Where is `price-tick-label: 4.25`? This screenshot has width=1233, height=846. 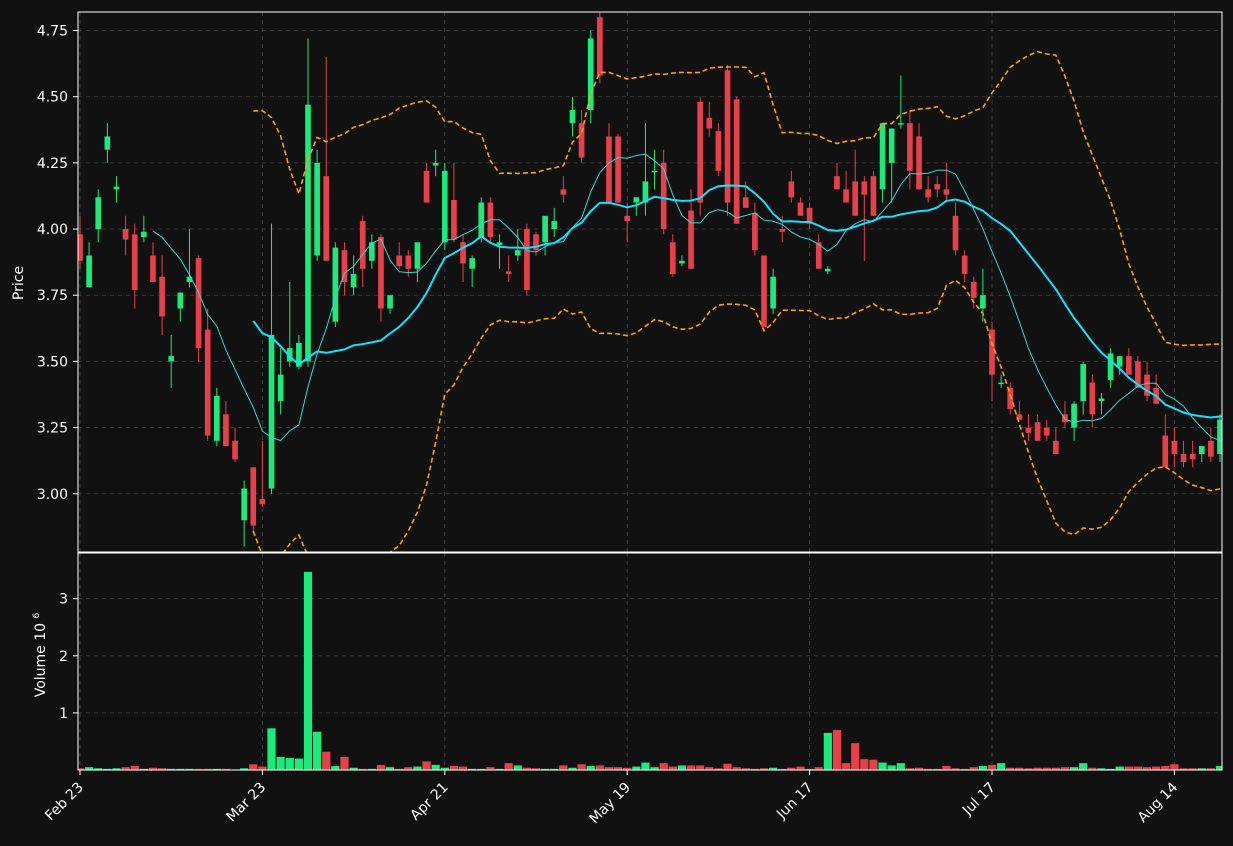 price-tick-label: 4.25 is located at coordinates (52, 164).